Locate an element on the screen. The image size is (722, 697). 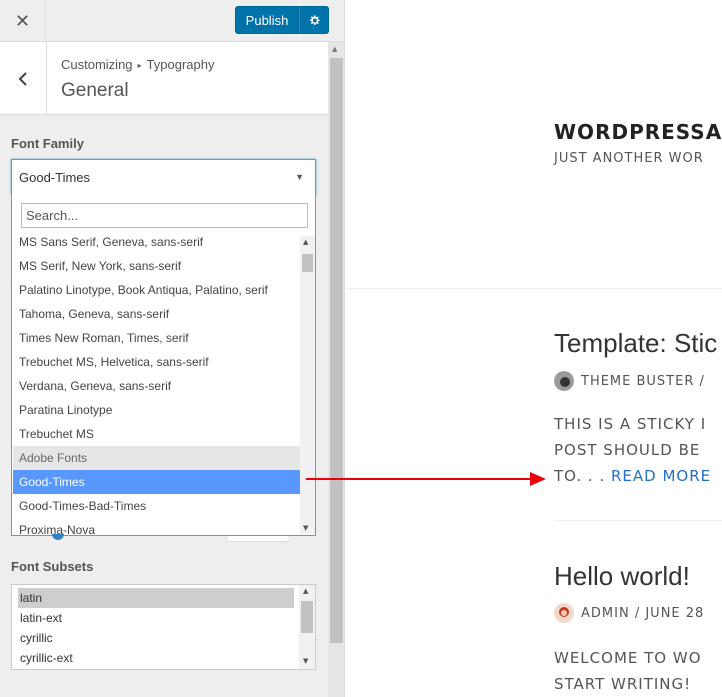
breadcrumb-current: Typography is located at coordinates (180, 64).